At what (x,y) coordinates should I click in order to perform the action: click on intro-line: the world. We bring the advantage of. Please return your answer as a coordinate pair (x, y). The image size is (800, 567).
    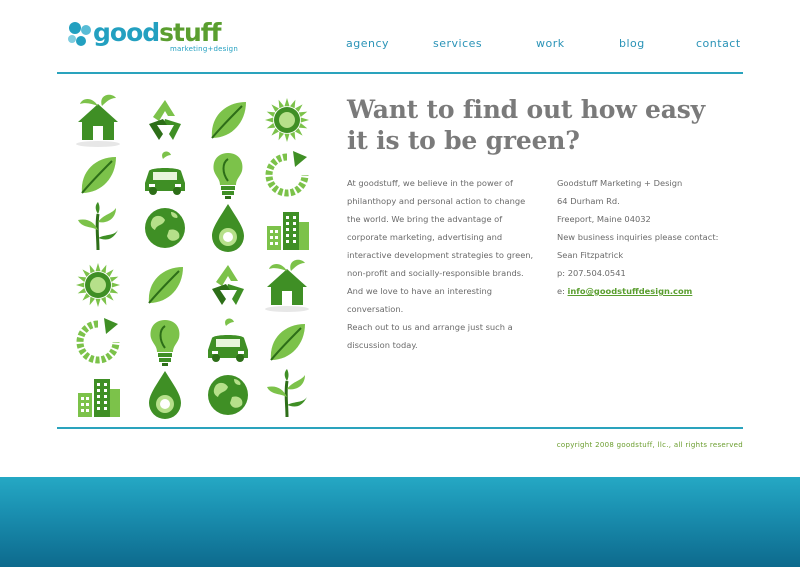
    Looking at the image, I should click on (425, 219).